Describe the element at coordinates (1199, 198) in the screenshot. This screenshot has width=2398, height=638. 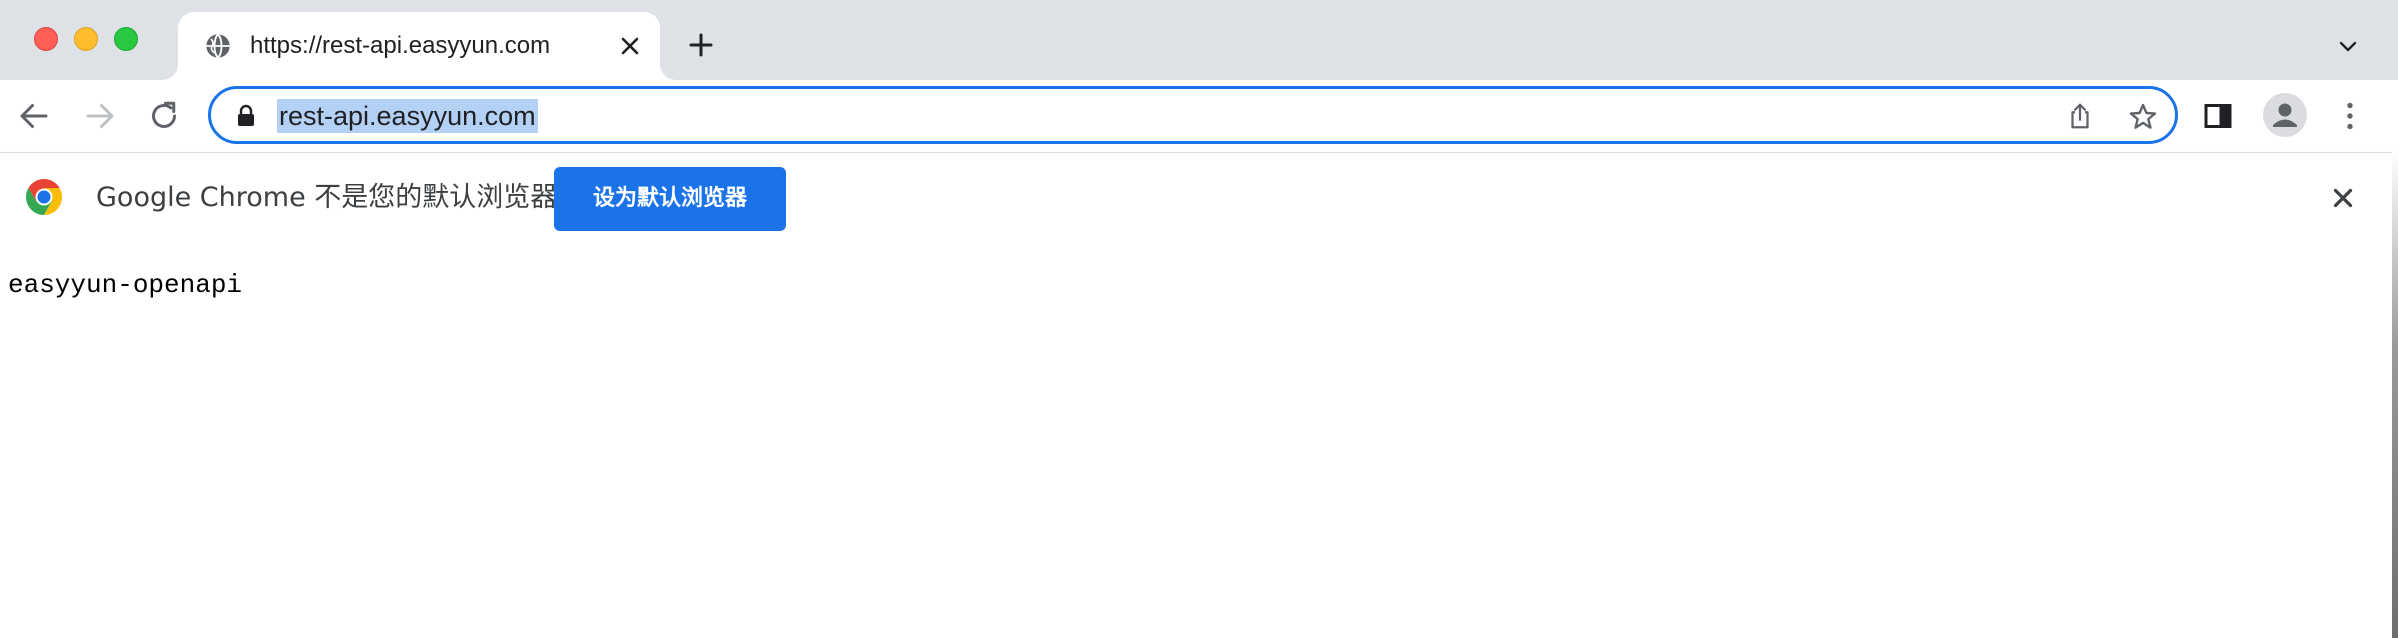
I see `default-browser-infobar: Google Chrome 不是您的默认浏览器 设为默认浏览器` at that location.